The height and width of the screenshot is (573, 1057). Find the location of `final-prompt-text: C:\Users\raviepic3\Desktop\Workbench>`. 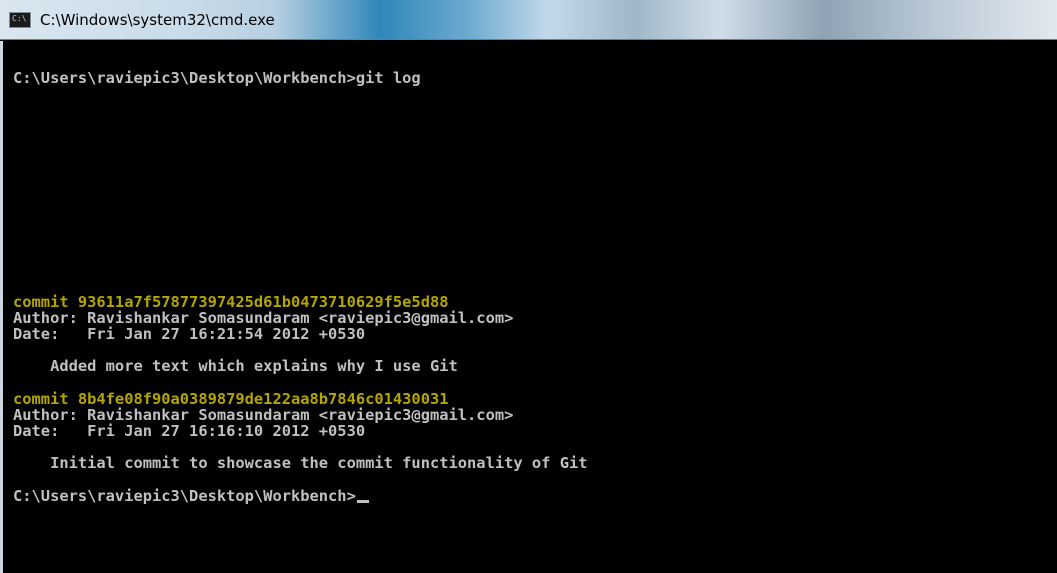

final-prompt-text: C:\Users\raviepic3\Desktop\Workbench> is located at coordinates (184, 496).